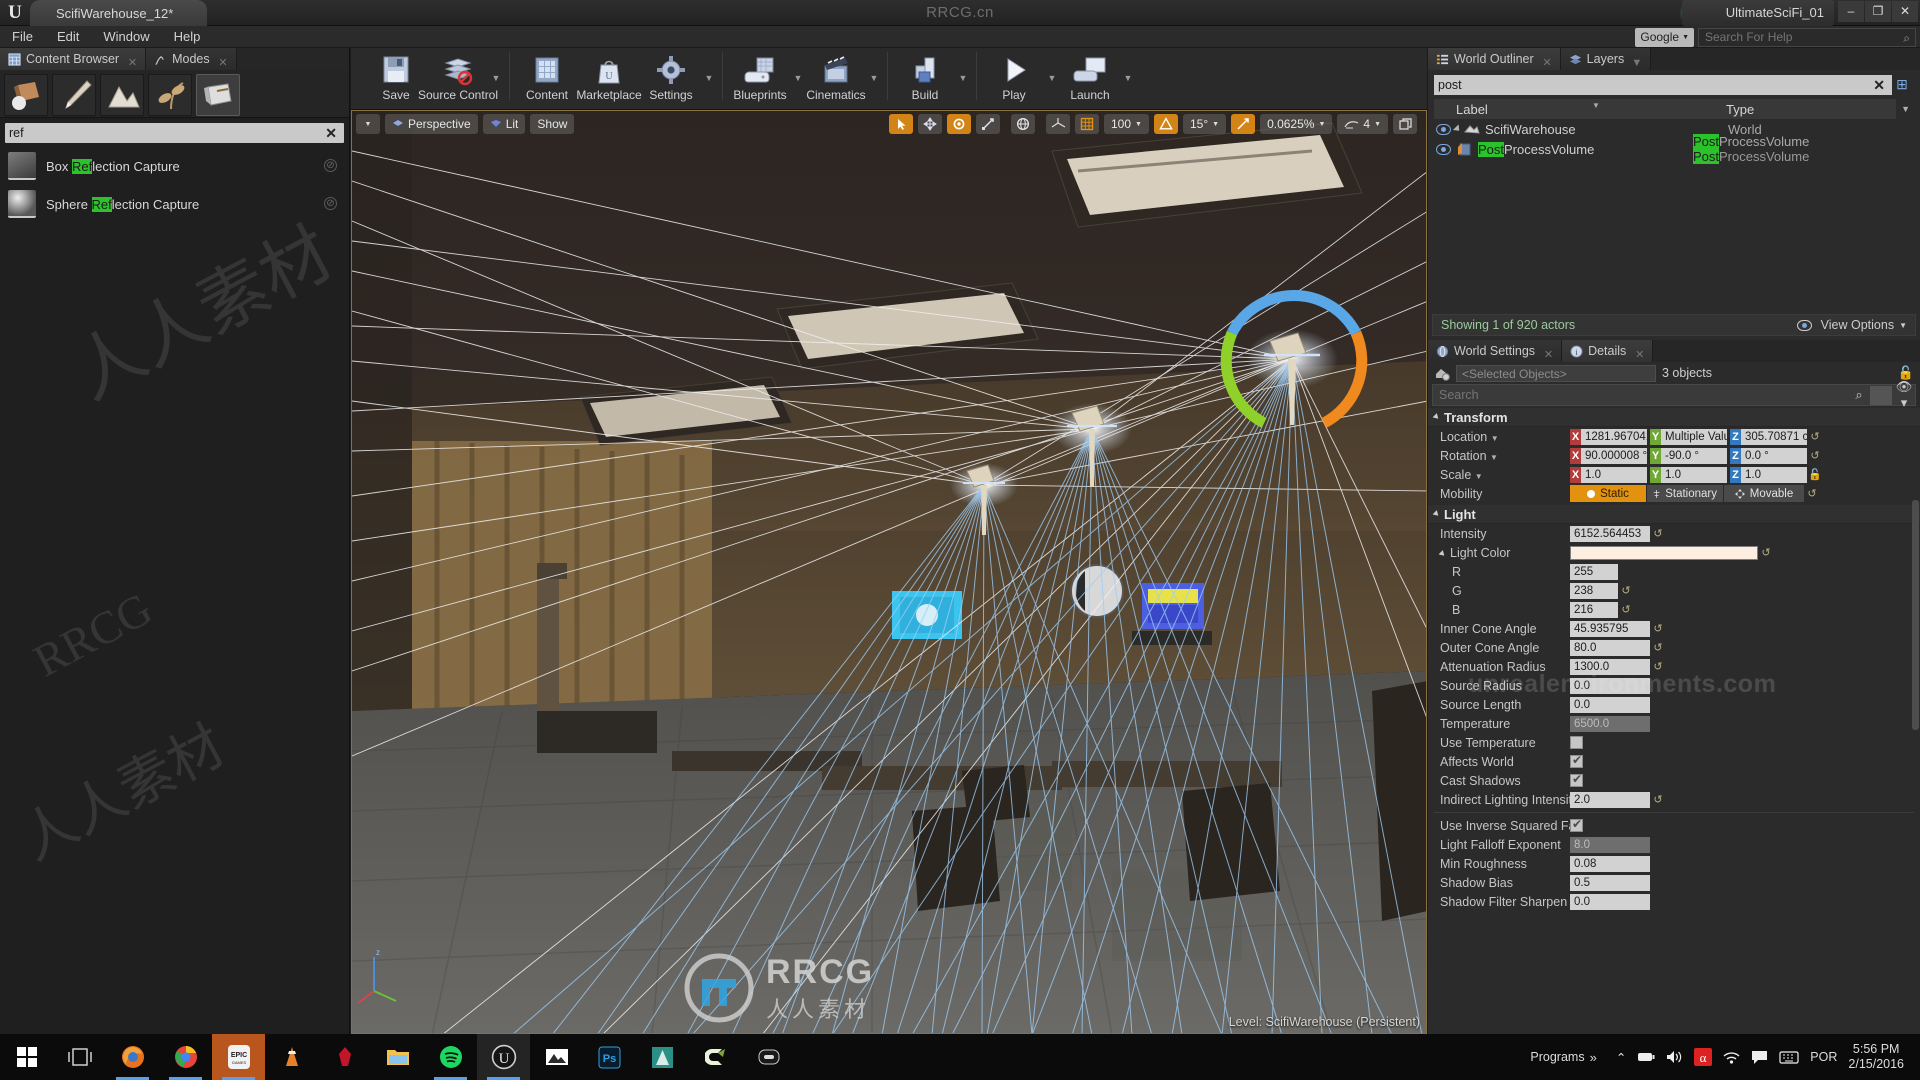  Describe the element at coordinates (1881, 395) in the screenshot. I see `display-options-grid-button` at that location.